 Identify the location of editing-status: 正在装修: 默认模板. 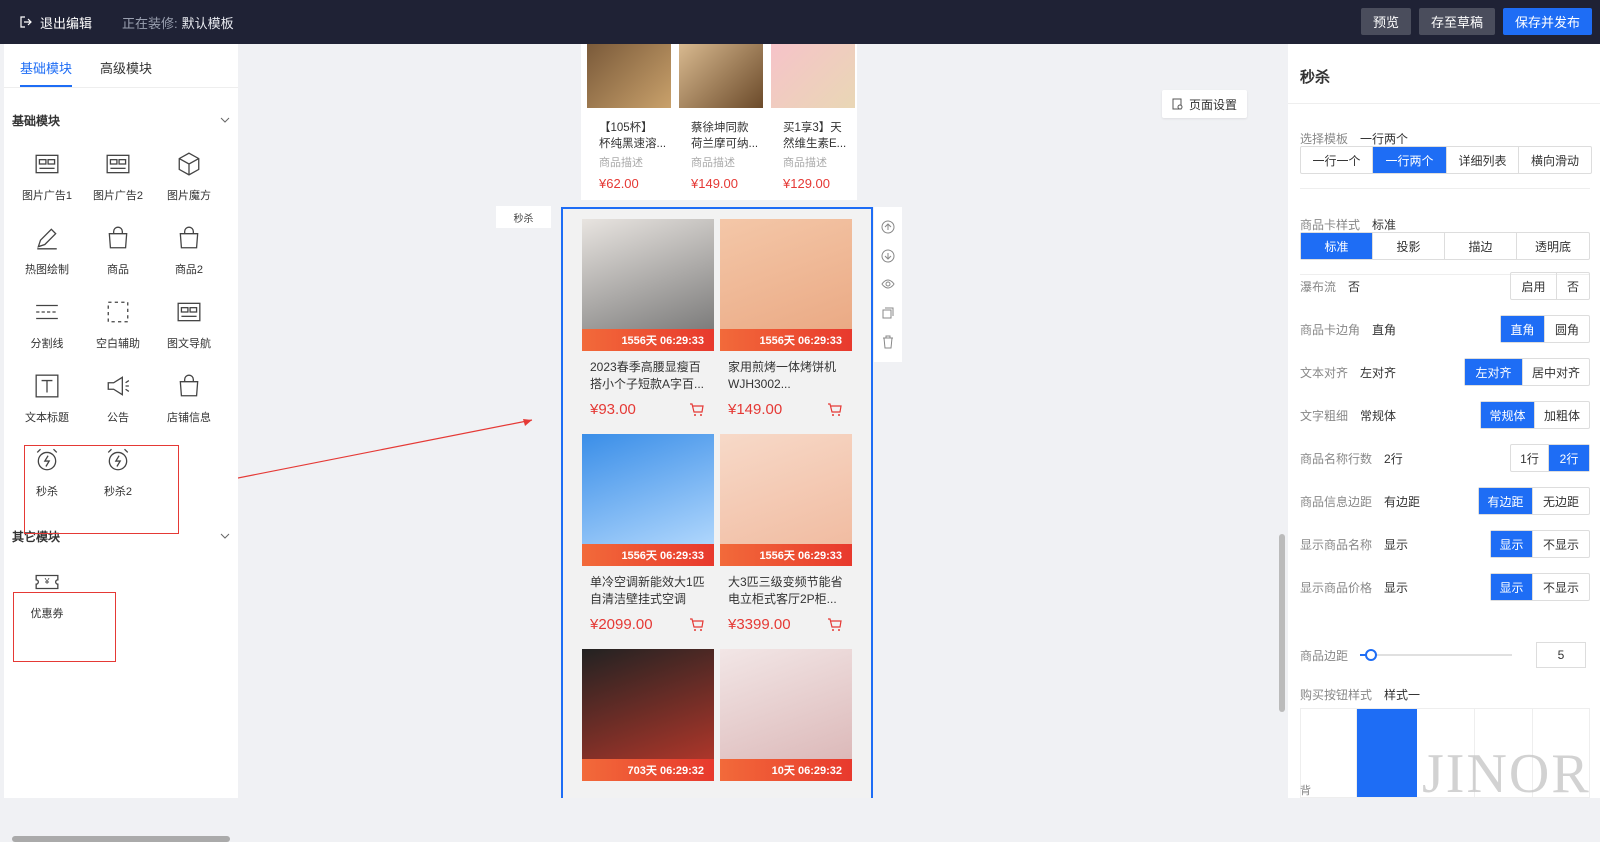
(178, 22).